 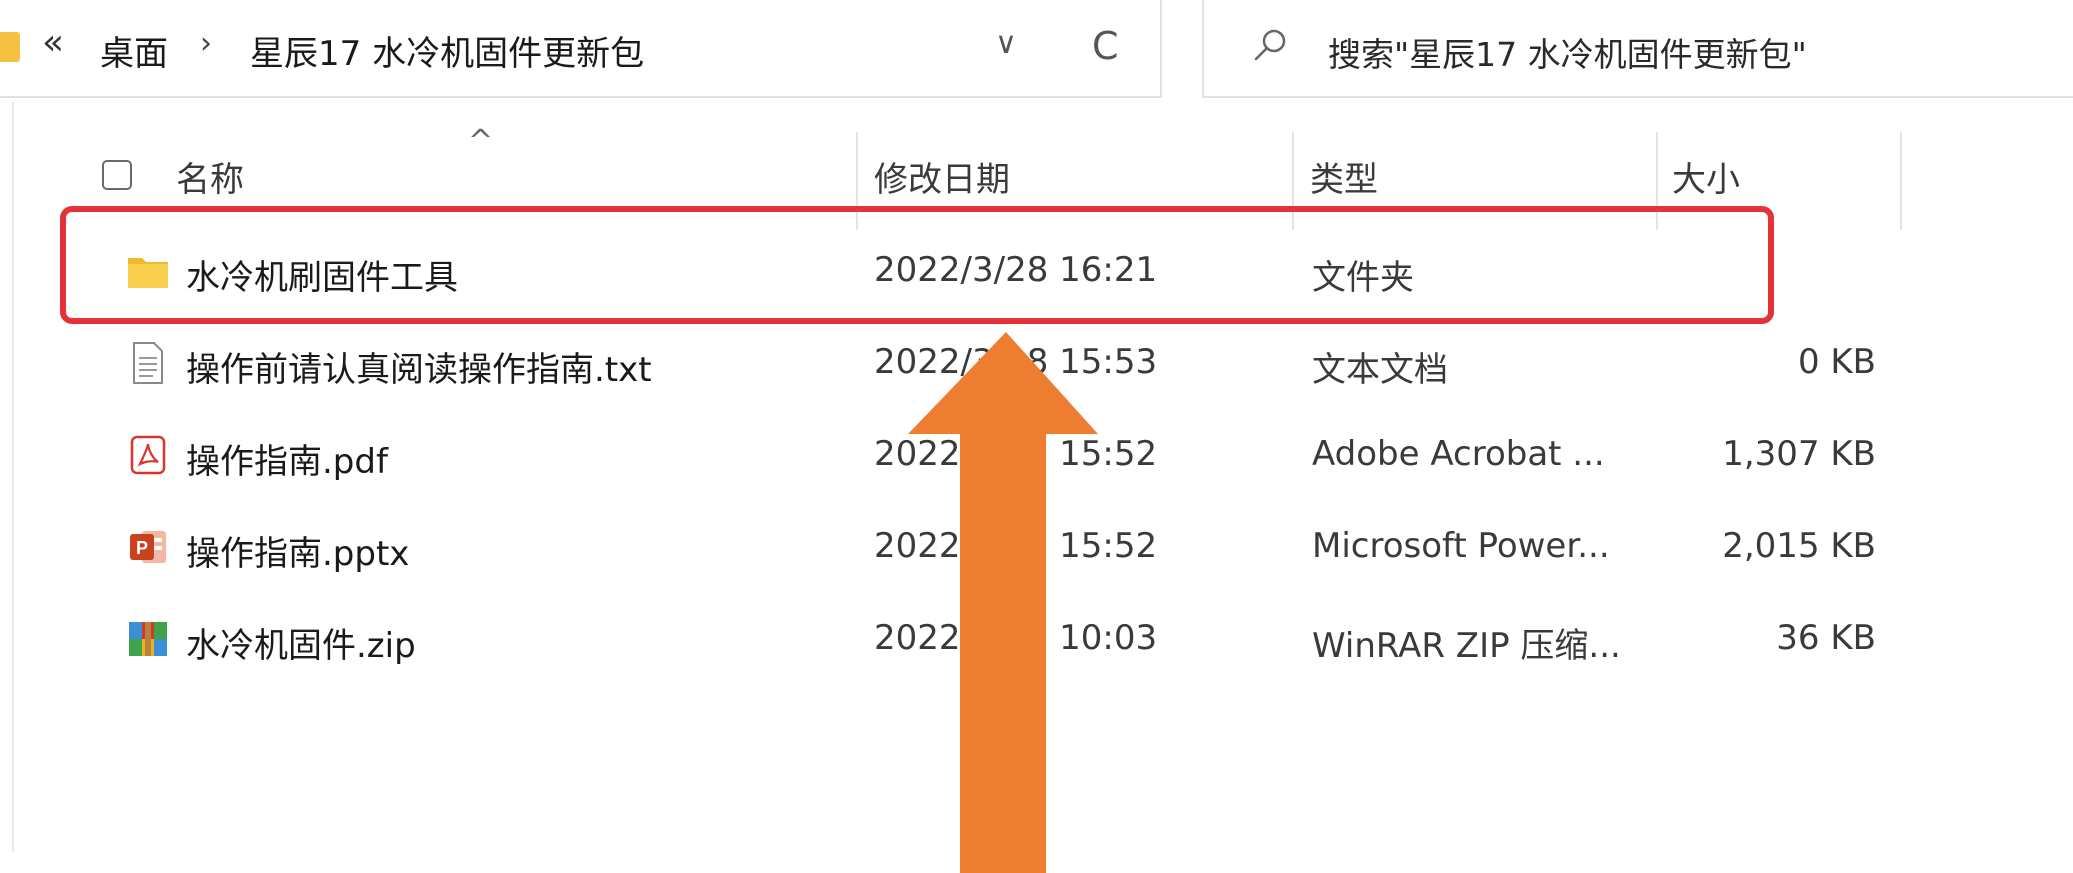 What do you see at coordinates (419, 370) in the screenshot?
I see `file-name: 操作前请认真阅读操作指南.txt` at bounding box center [419, 370].